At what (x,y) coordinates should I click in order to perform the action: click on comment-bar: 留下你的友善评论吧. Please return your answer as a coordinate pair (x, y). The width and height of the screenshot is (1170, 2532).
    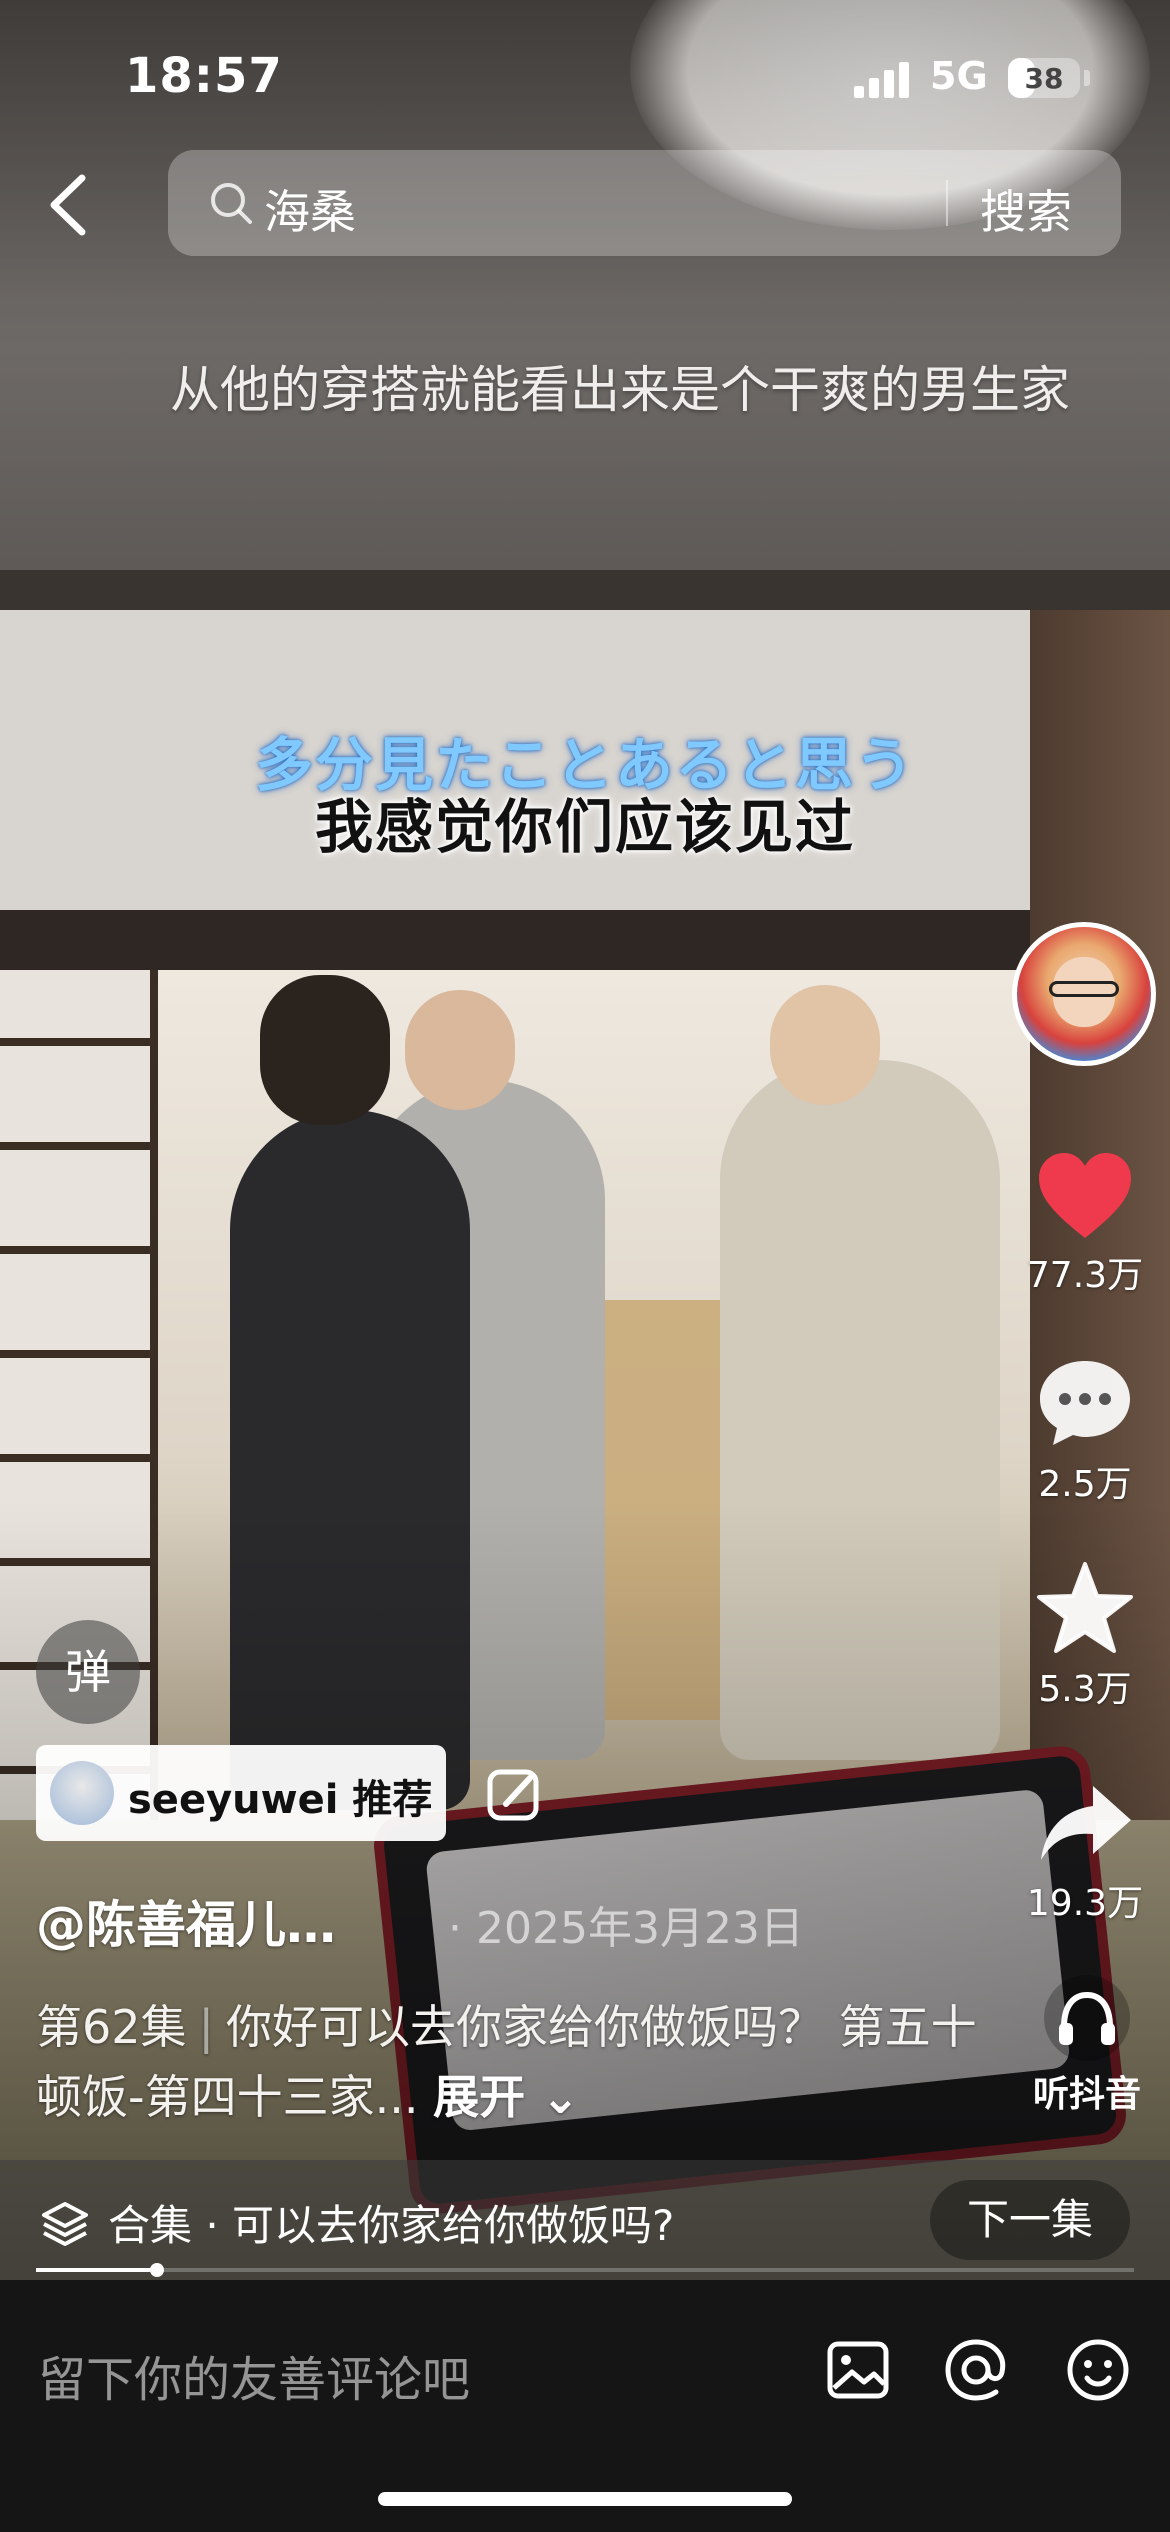
    Looking at the image, I should click on (585, 2406).